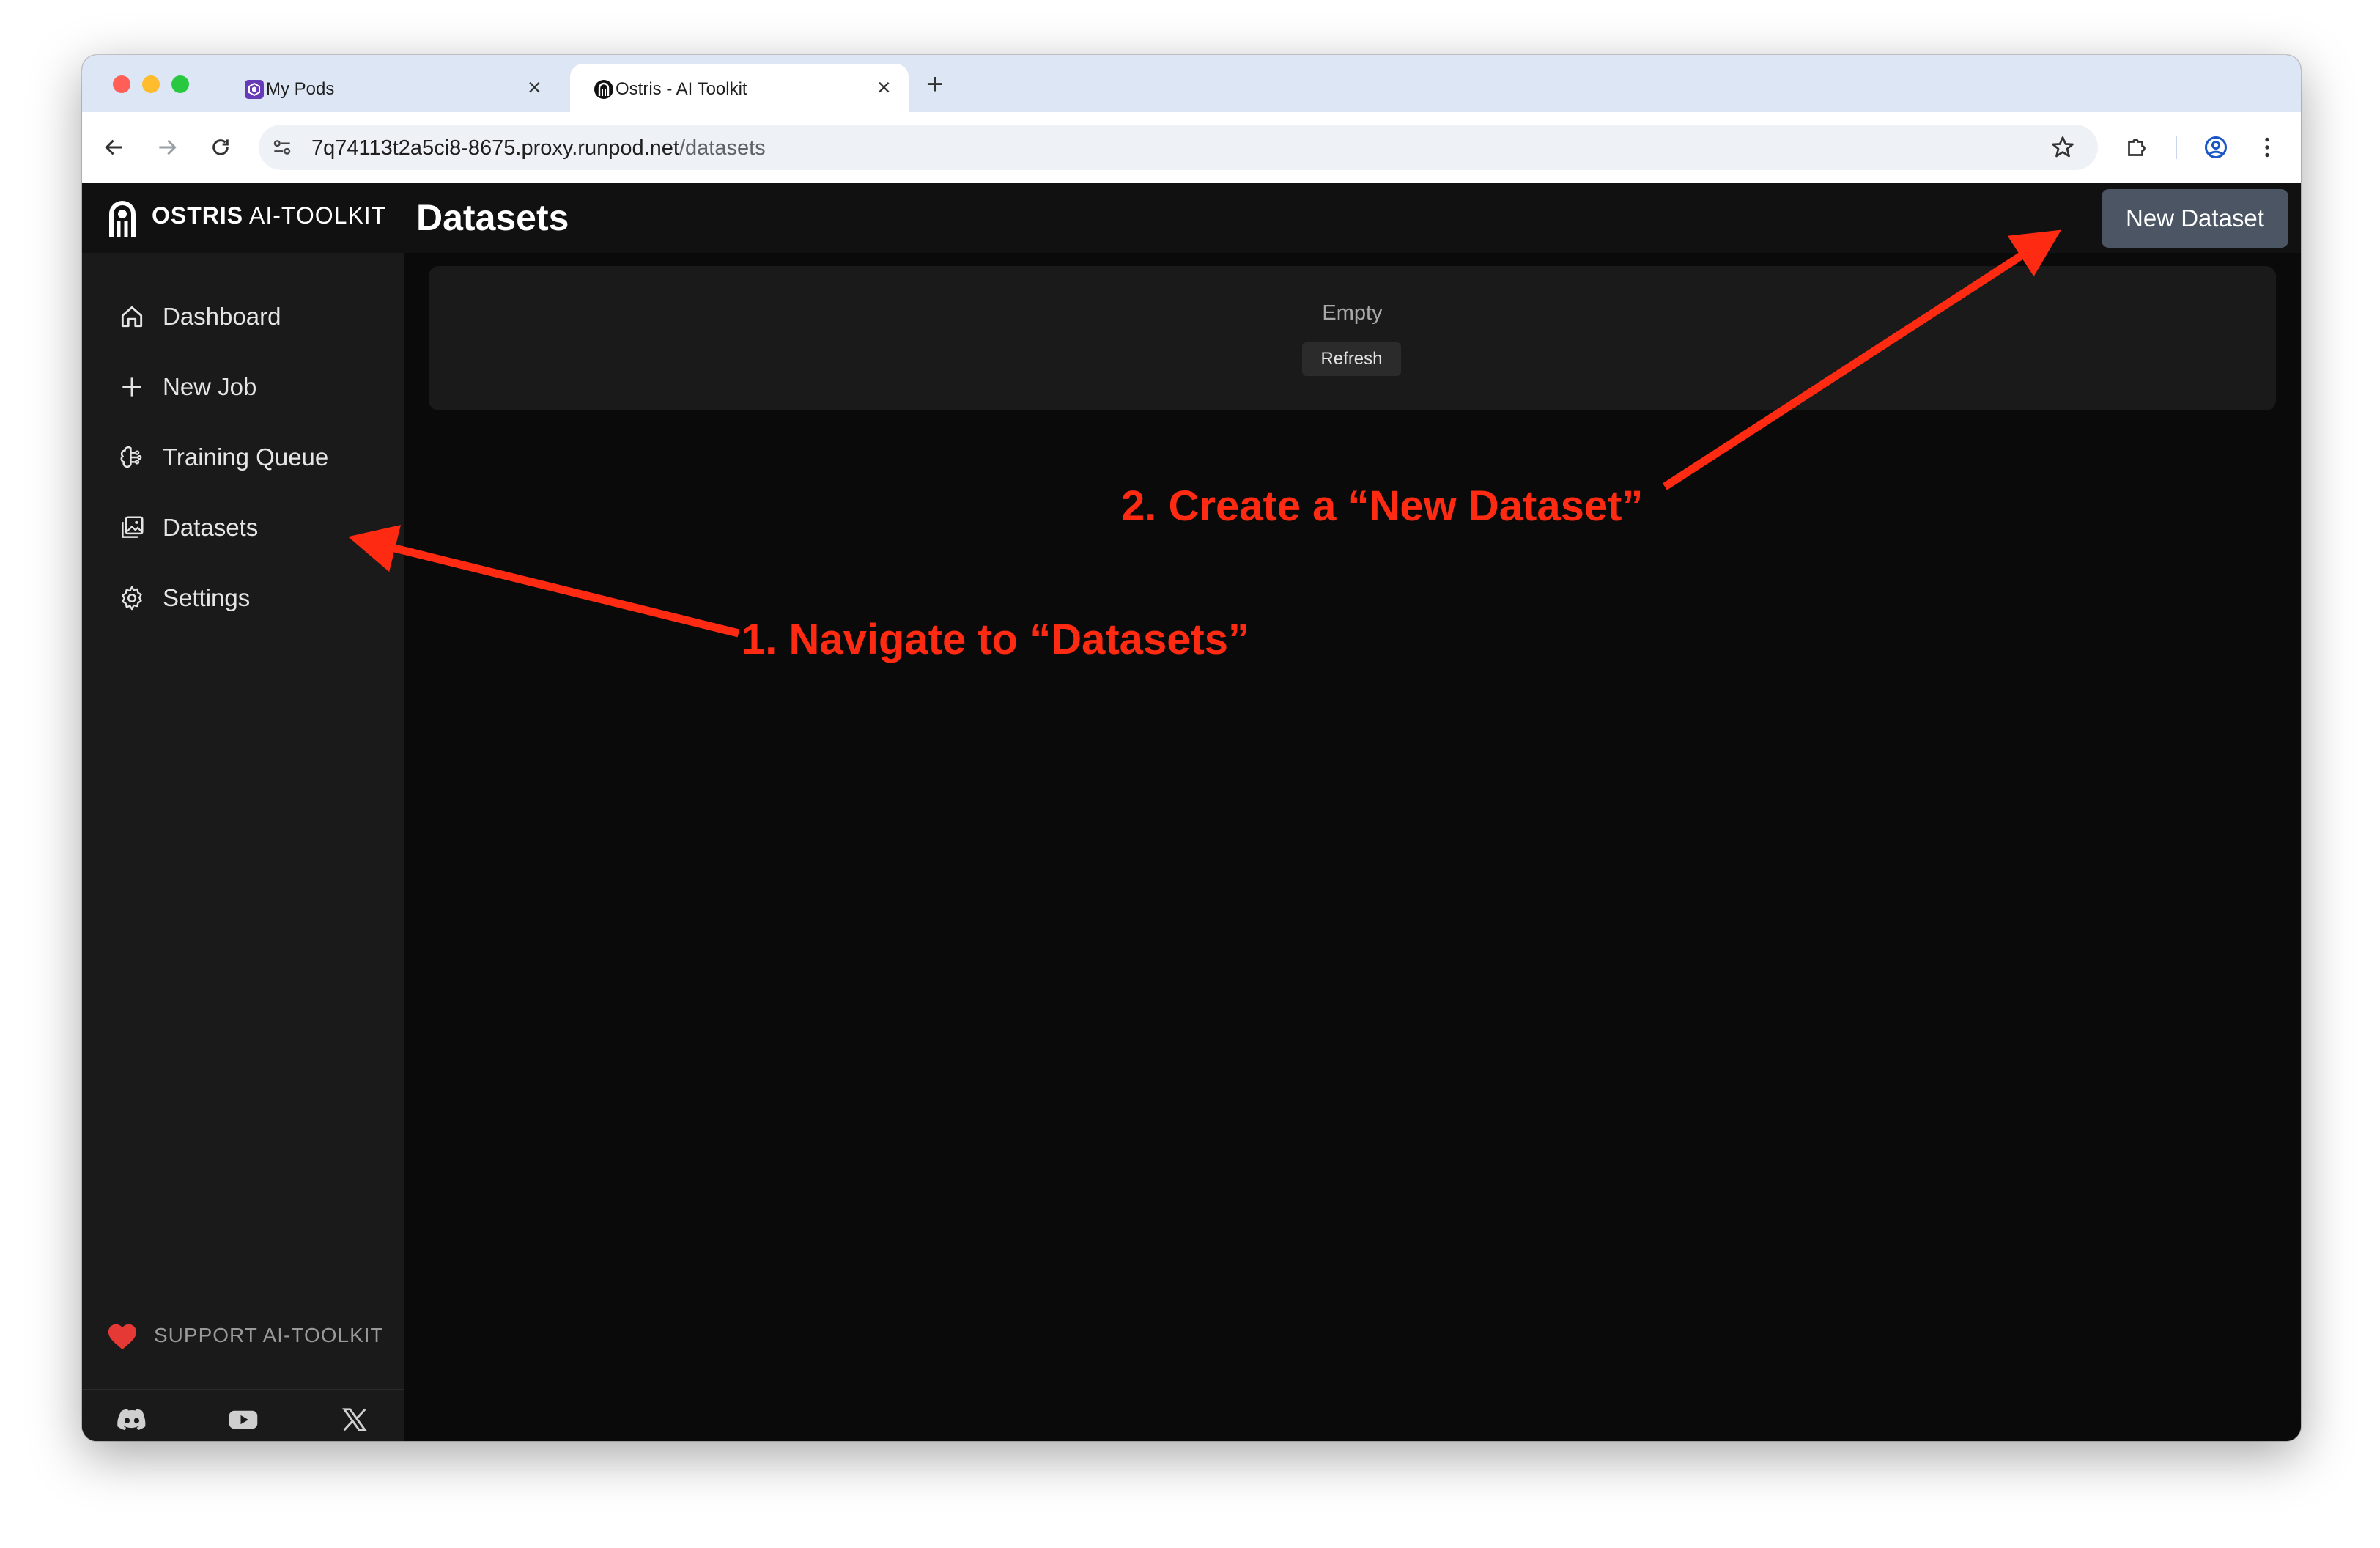  I want to click on runpod-icon, so click(254, 89).